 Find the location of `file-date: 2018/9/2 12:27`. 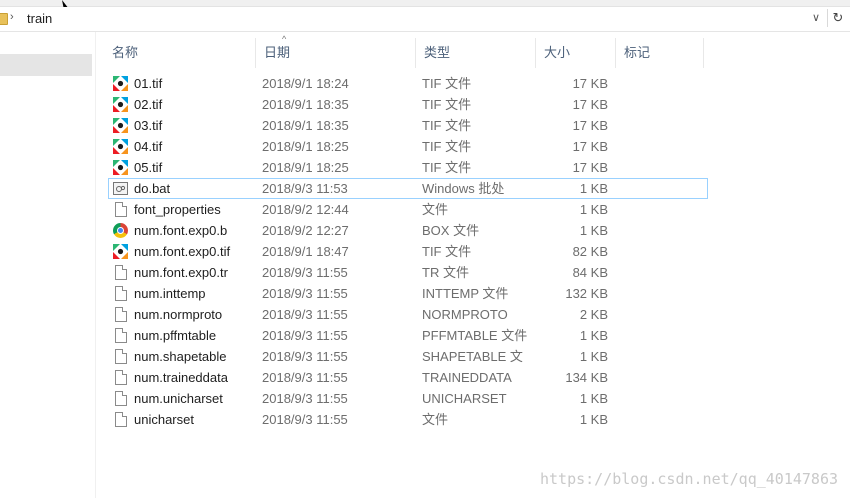

file-date: 2018/9/2 12:27 is located at coordinates (305, 230).